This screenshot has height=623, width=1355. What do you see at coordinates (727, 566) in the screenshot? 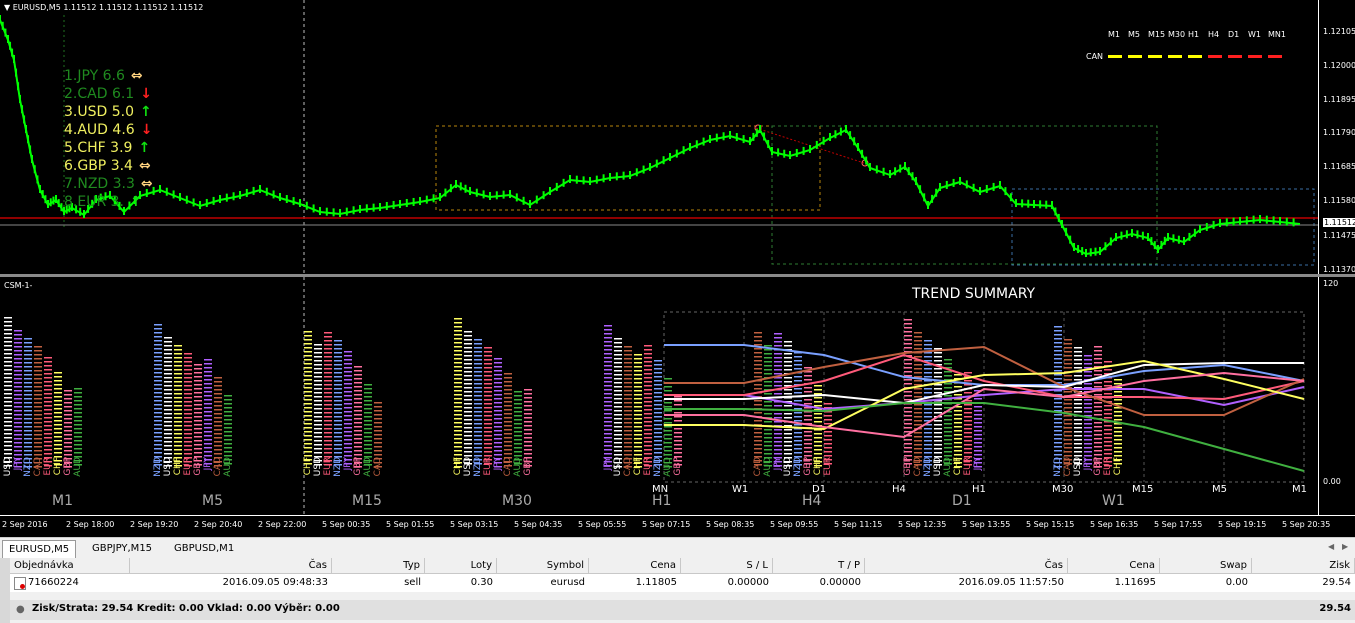
I see `terminal-header: S / L` at bounding box center [727, 566].